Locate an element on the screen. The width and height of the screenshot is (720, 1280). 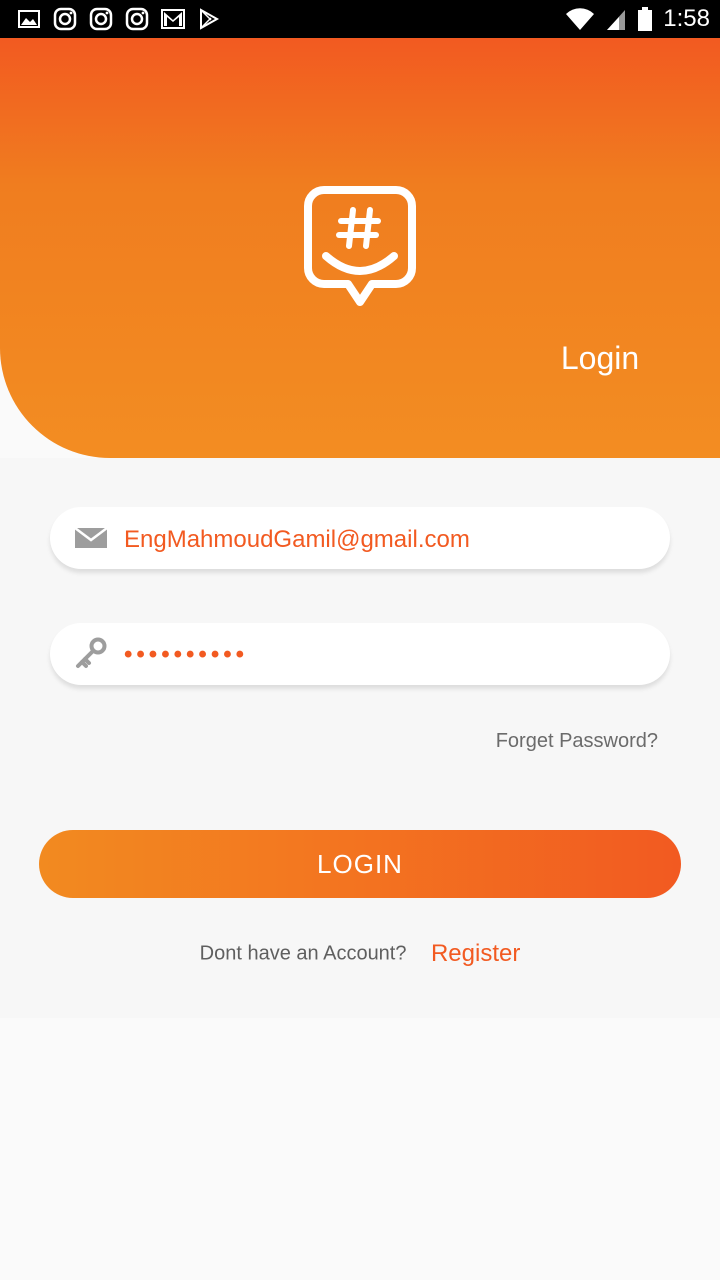
mail-icon is located at coordinates (91, 537).